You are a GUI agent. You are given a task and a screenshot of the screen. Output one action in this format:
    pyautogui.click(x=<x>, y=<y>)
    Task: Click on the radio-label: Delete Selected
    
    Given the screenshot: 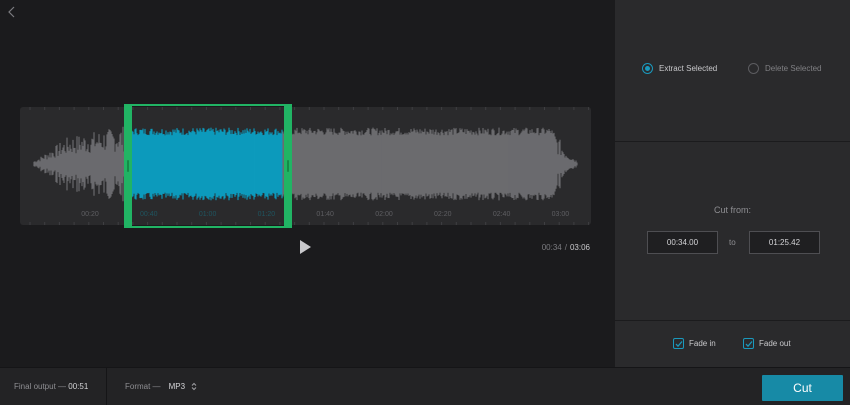 What is the action you would take?
    pyautogui.click(x=793, y=68)
    